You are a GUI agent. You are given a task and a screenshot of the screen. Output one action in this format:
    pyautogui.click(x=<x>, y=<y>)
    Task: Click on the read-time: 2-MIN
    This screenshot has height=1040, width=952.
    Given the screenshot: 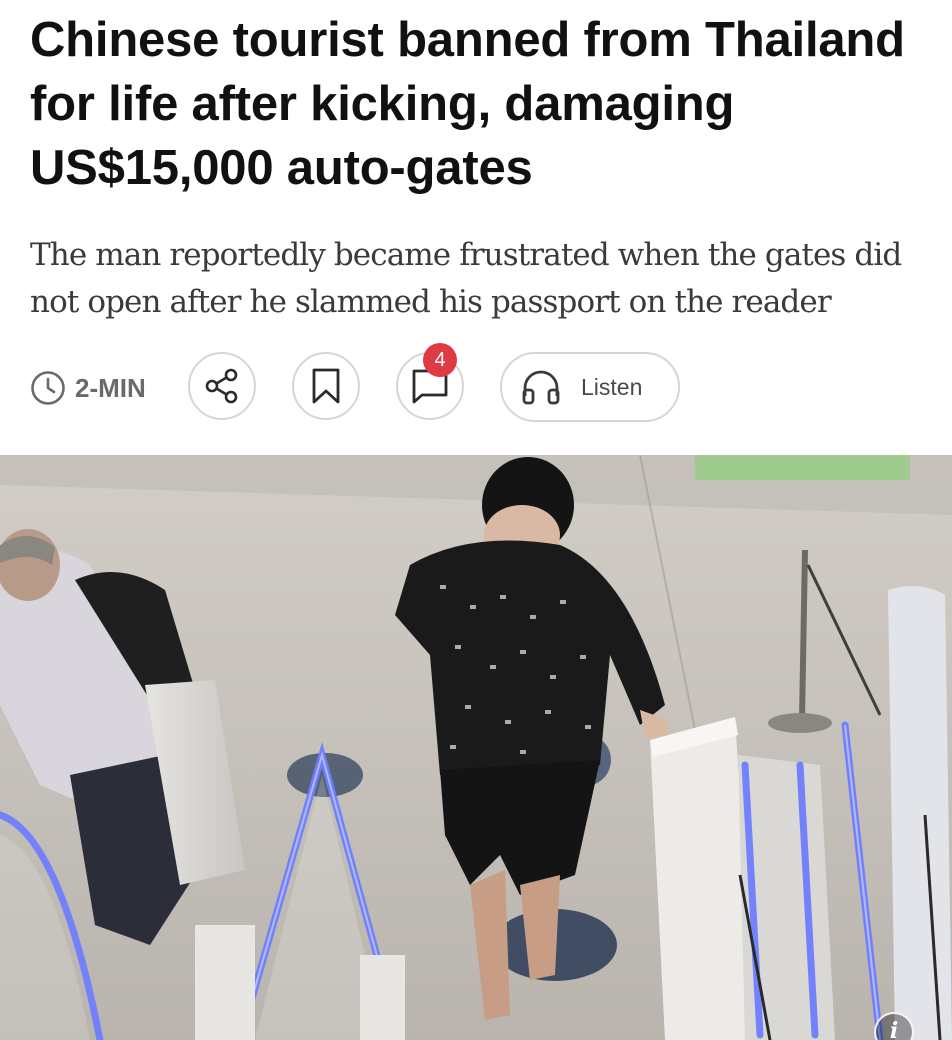 What is the action you would take?
    pyautogui.click(x=88, y=388)
    